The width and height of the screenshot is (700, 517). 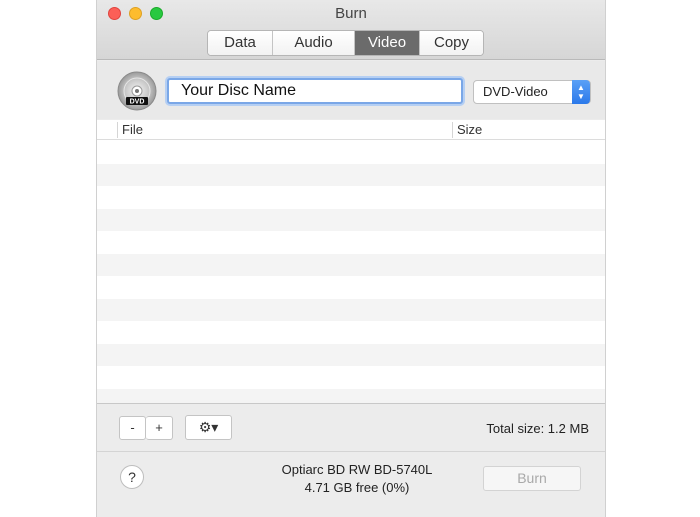 What do you see at coordinates (581, 92) in the screenshot?
I see `select-stepper-icon: ▲ ▼` at bounding box center [581, 92].